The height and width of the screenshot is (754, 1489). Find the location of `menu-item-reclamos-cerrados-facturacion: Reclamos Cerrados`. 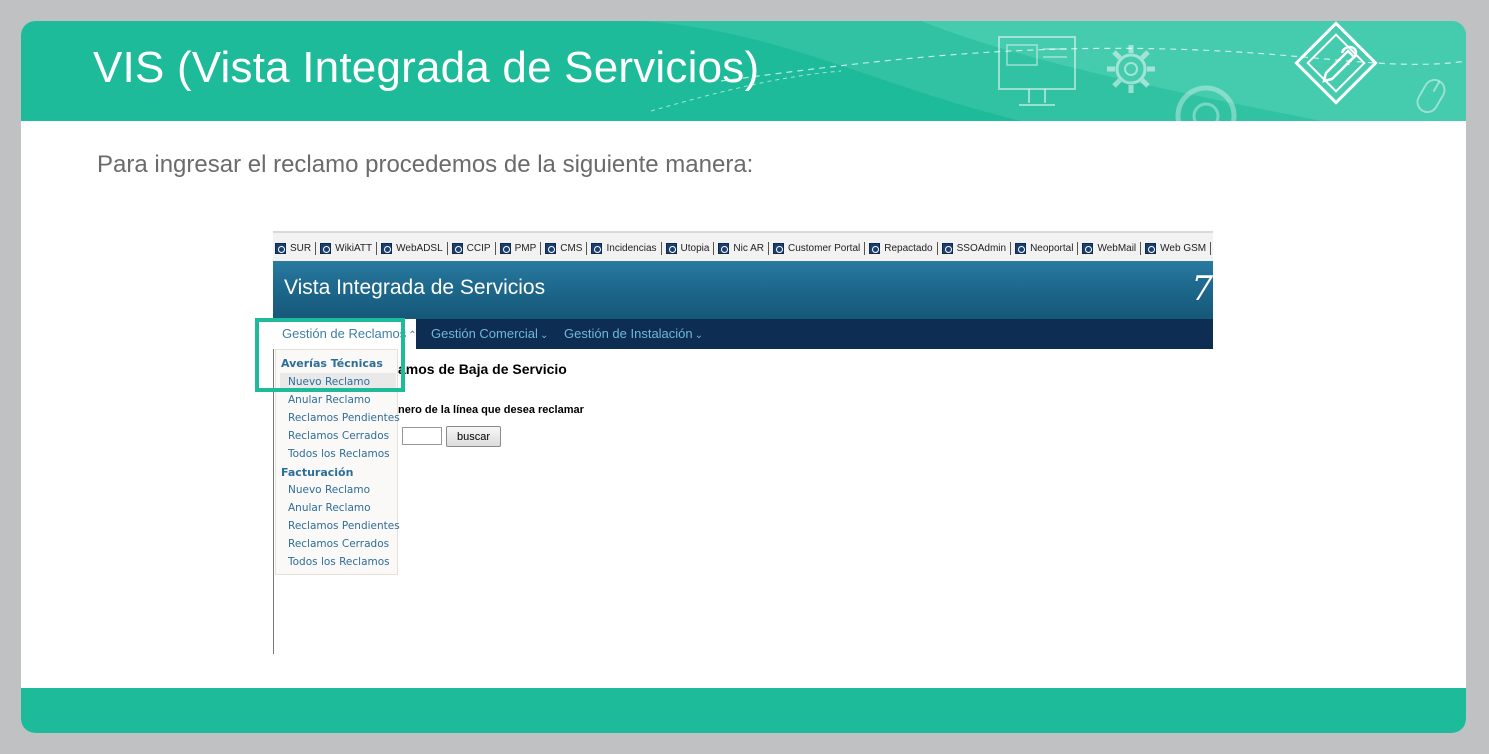

menu-item-reclamos-cerrados-facturacion: Reclamos Cerrados is located at coordinates (338, 544).